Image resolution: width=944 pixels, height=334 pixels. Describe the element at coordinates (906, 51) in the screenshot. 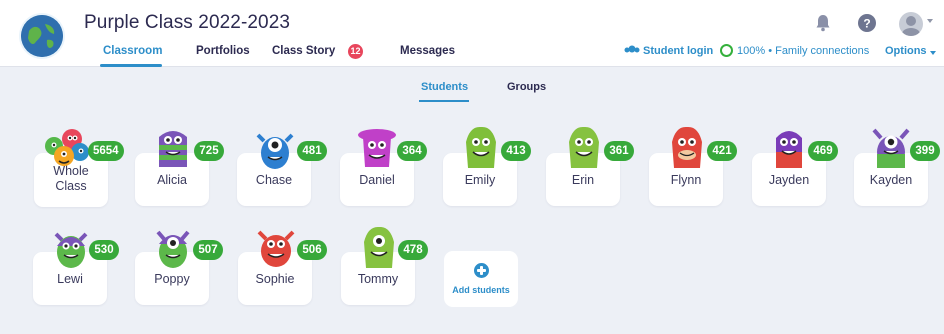

I see `options-menu: Options` at that location.